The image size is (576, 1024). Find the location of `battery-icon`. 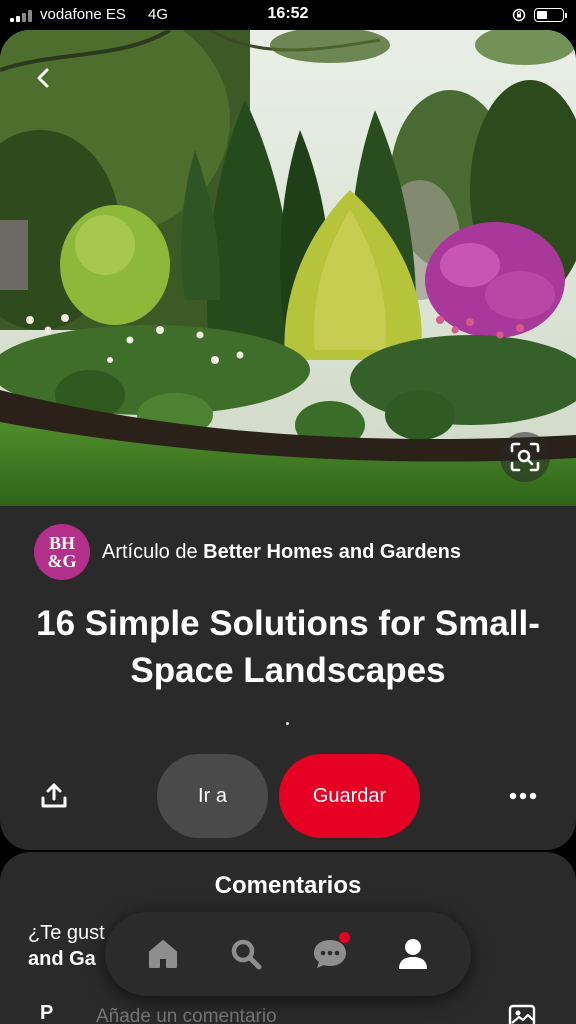

battery-icon is located at coordinates (550, 15).